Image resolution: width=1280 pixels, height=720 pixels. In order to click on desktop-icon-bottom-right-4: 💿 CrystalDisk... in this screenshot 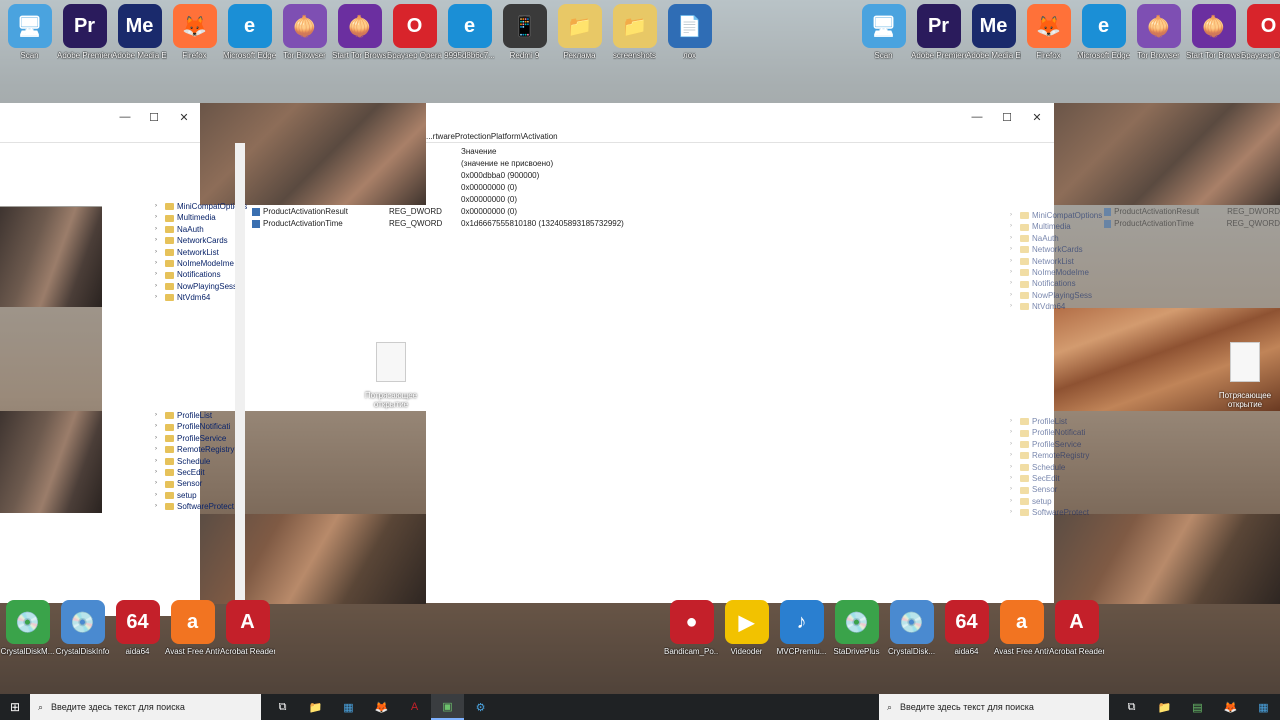, I will do `click(911, 634)`.